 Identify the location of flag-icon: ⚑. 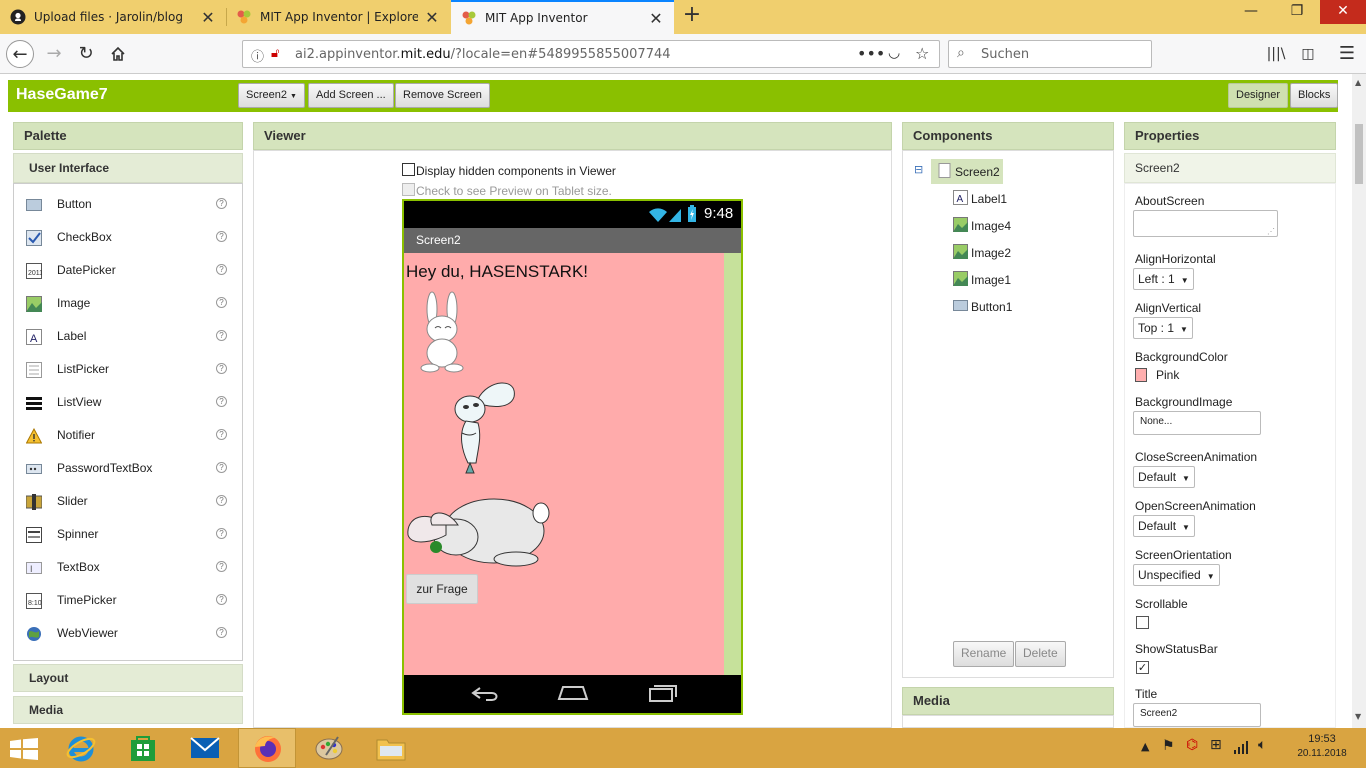
(1168, 746).